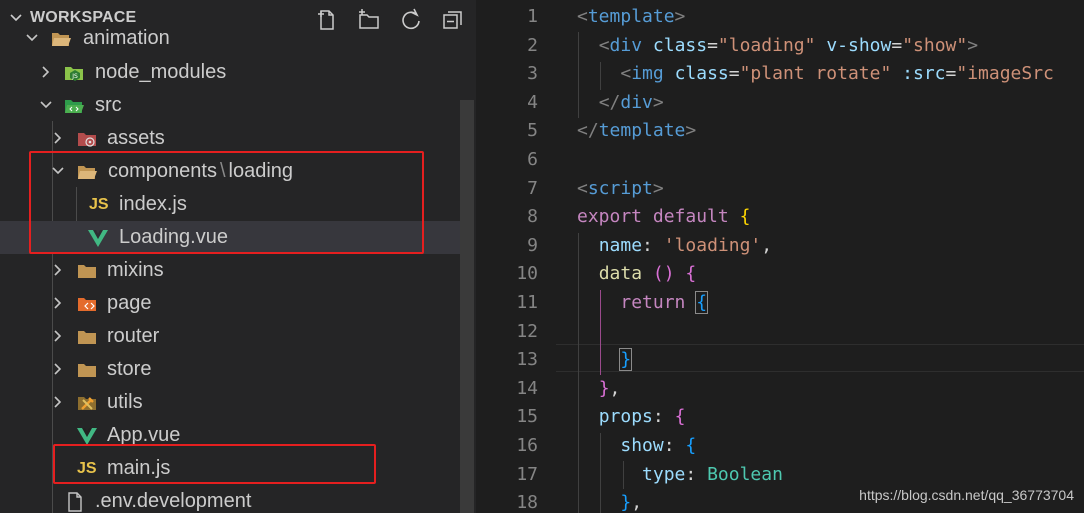  Describe the element at coordinates (626, 360) in the screenshot. I see `code-text: }` at that location.